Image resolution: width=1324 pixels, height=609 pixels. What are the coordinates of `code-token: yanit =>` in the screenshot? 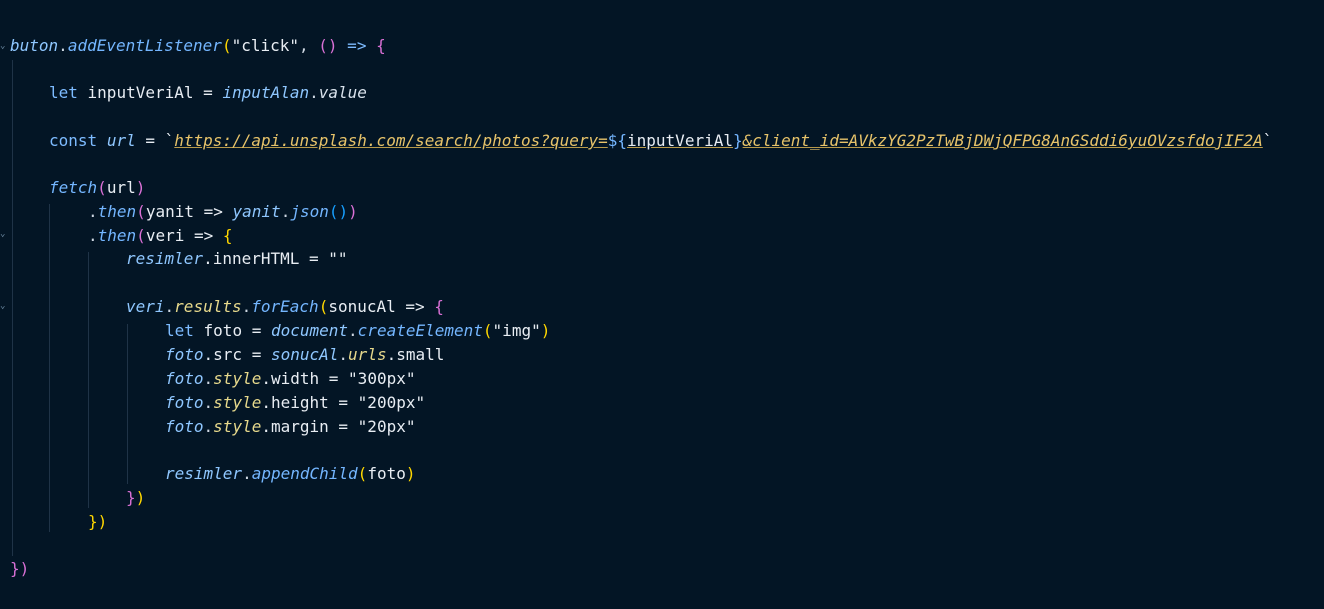 It's located at (189, 211).